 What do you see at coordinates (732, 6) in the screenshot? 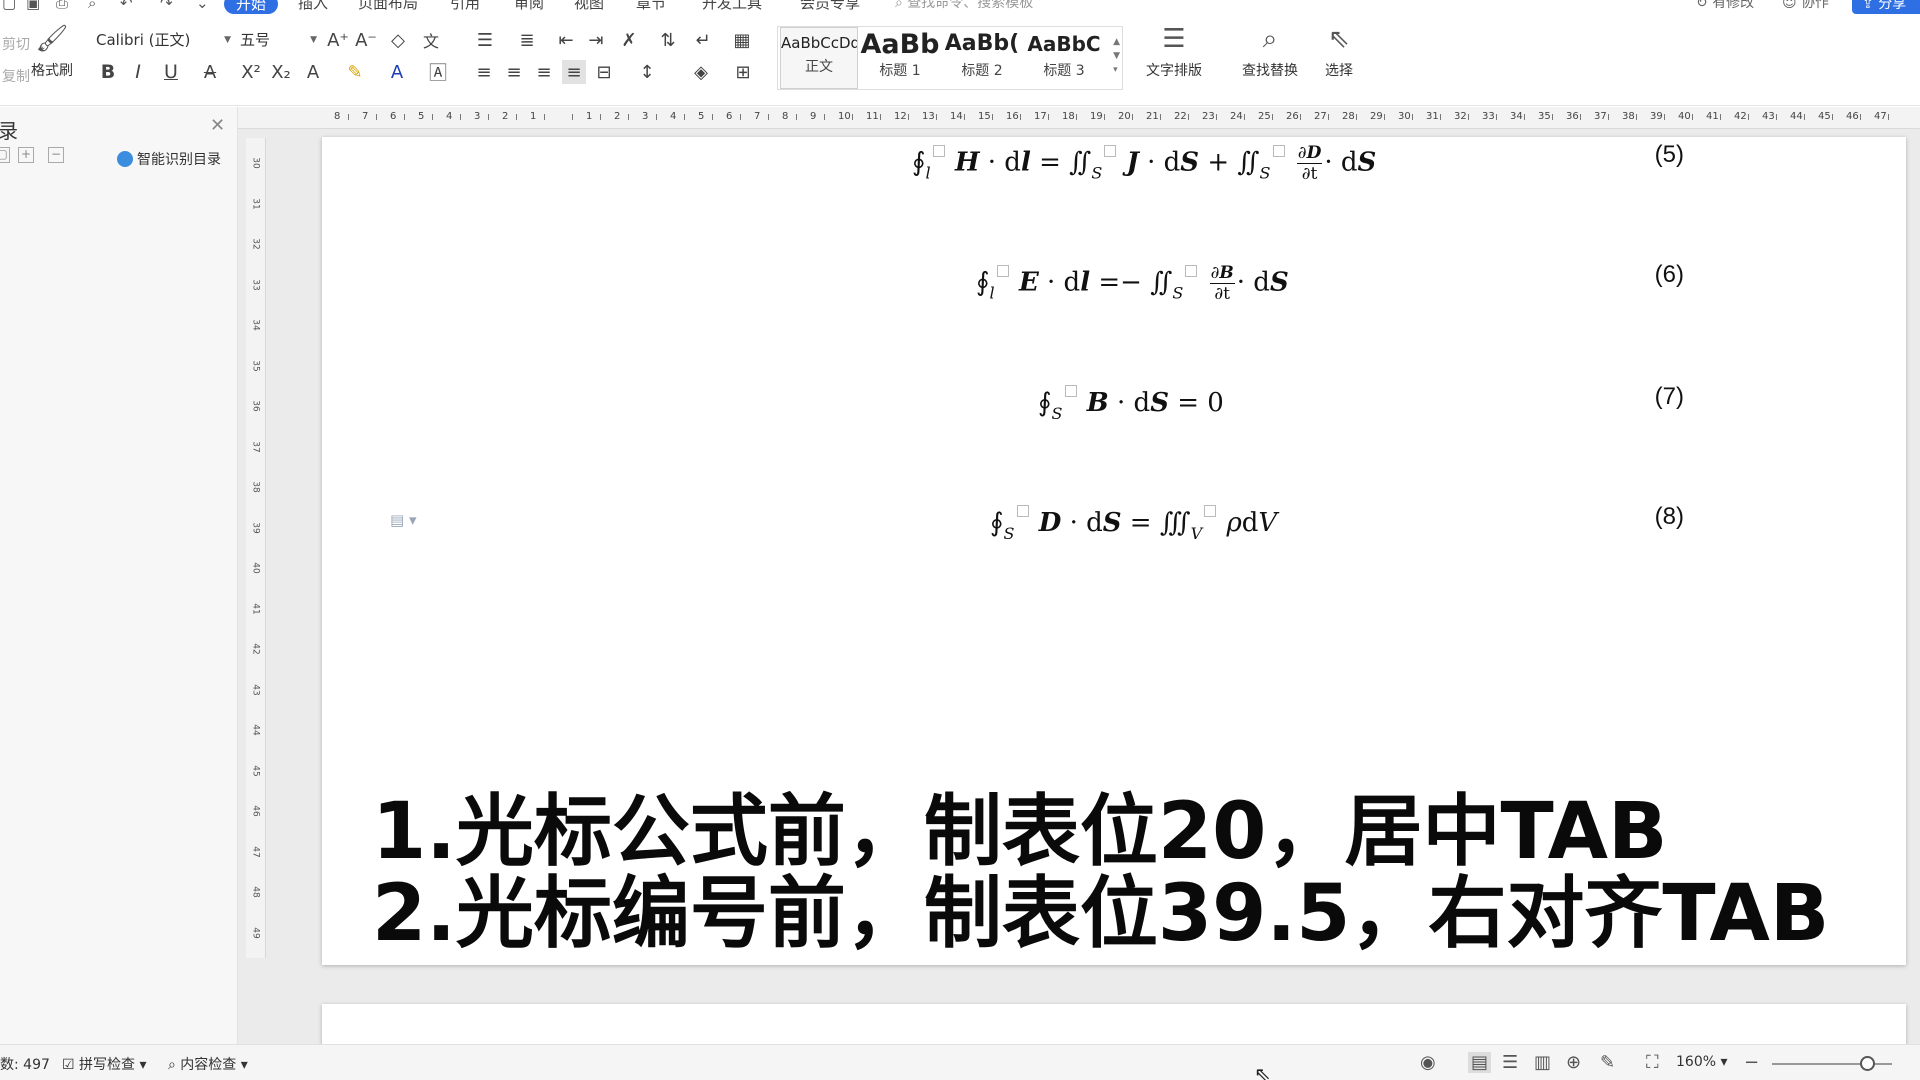
I see `tab-developer: 开发工具` at bounding box center [732, 6].